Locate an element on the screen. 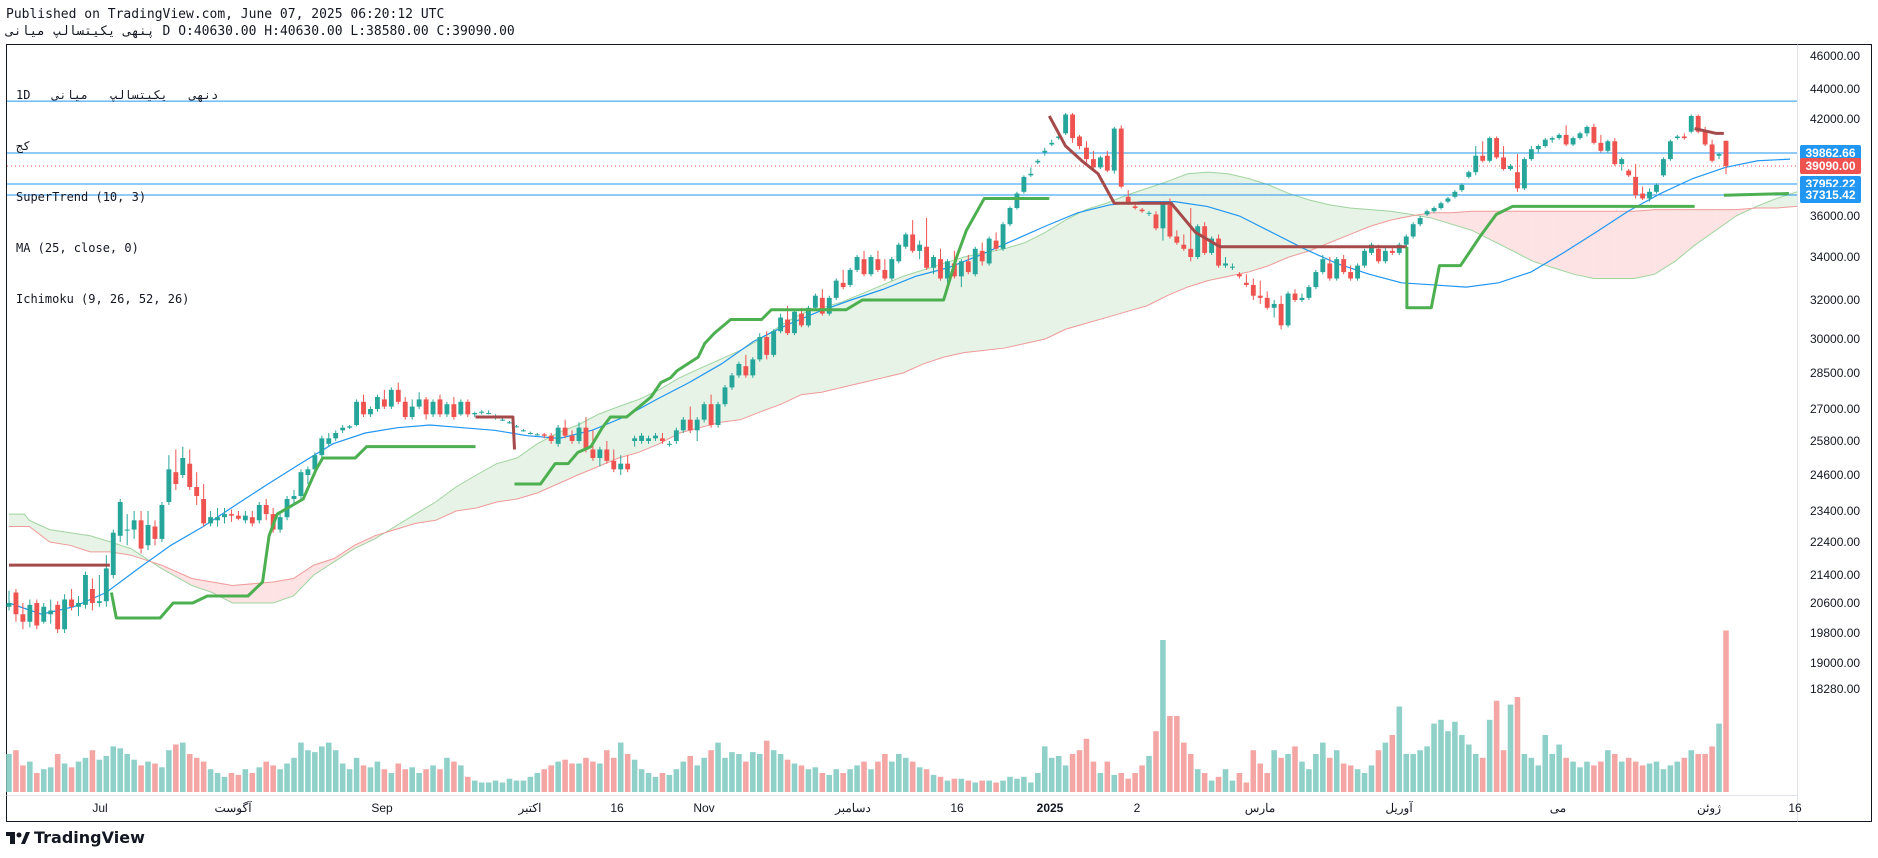 Image resolution: width=1878 pixels, height=858 pixels. time-tick-label: 16 is located at coordinates (957, 808).